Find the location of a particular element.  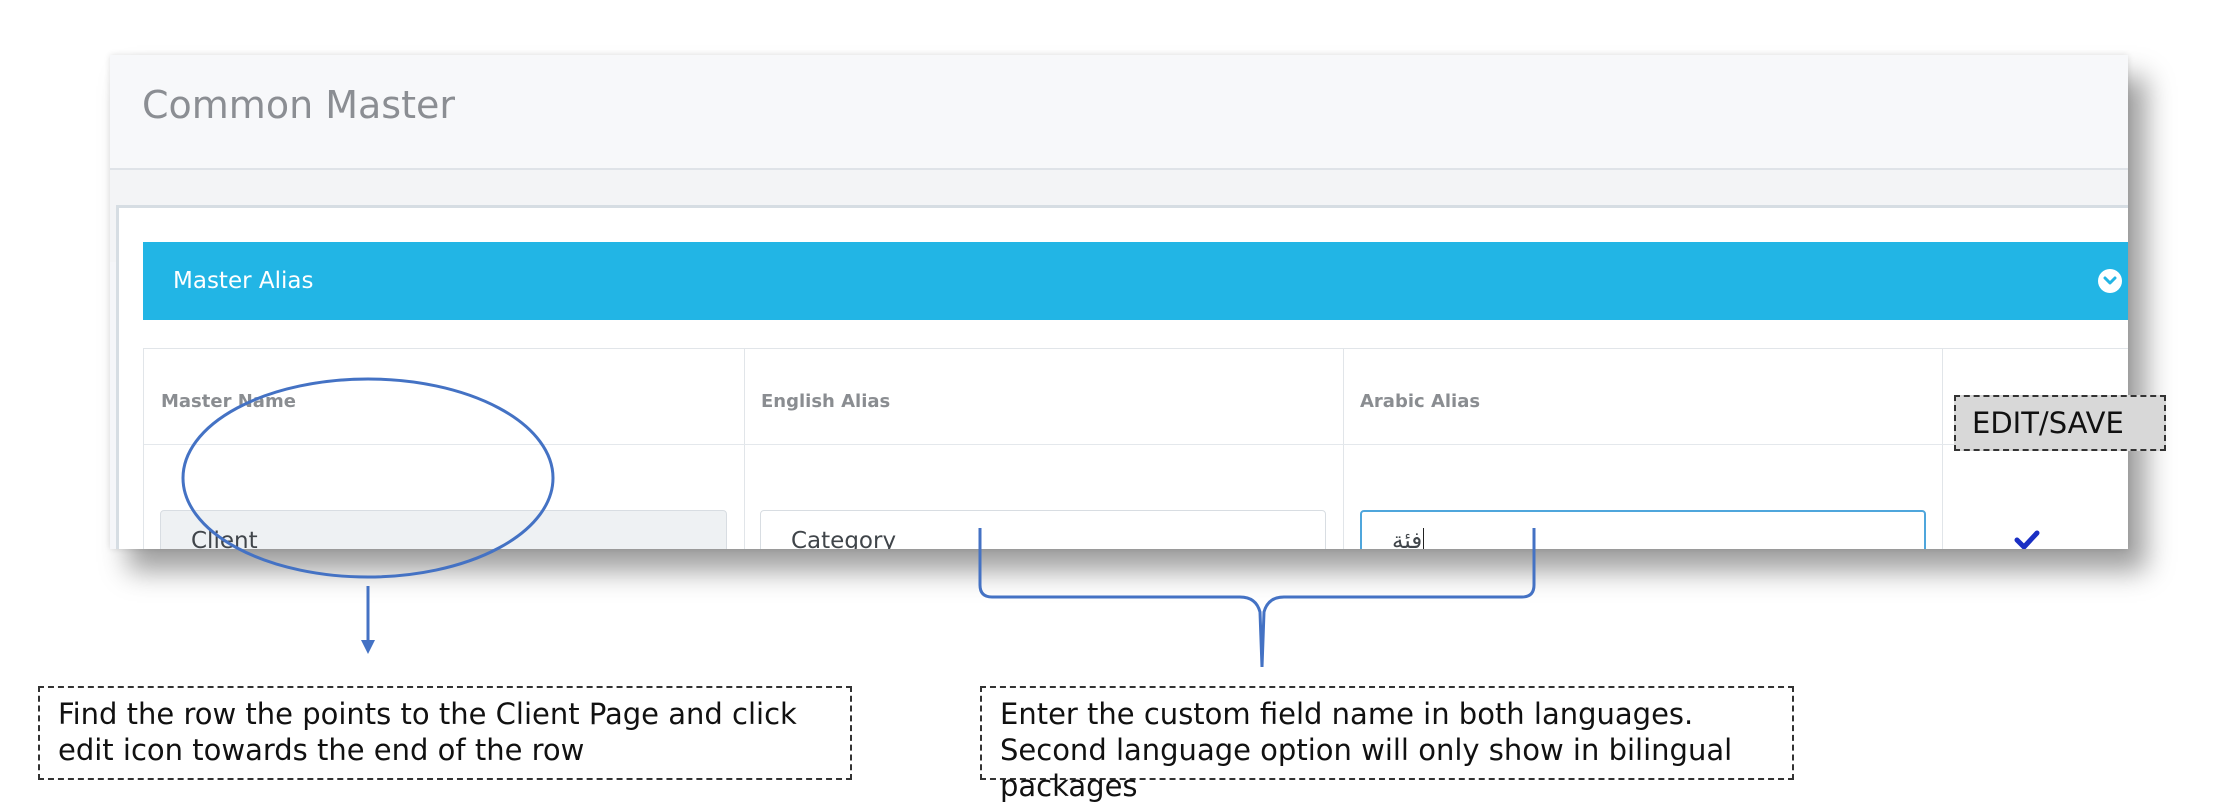

curly-brace is located at coordinates (1257, 598).